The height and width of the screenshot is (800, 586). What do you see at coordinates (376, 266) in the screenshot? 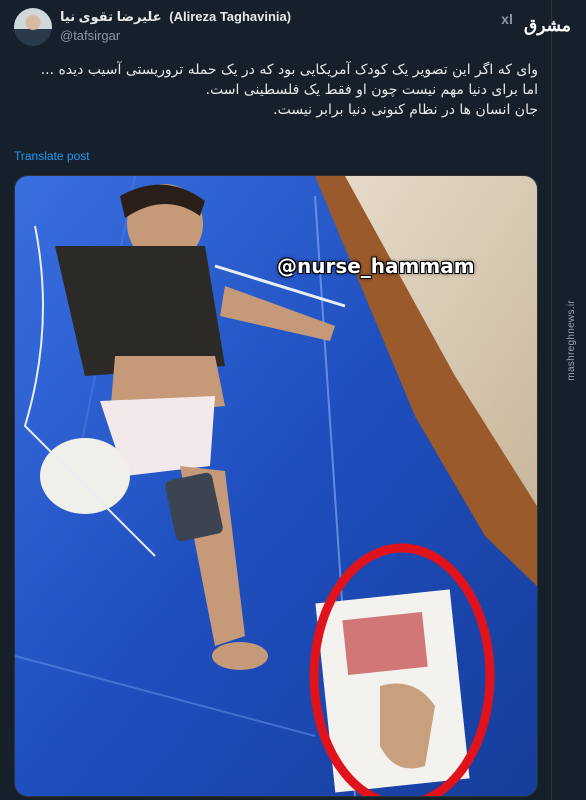
I see `image-watermark-handle: @nurse_hammam` at bounding box center [376, 266].